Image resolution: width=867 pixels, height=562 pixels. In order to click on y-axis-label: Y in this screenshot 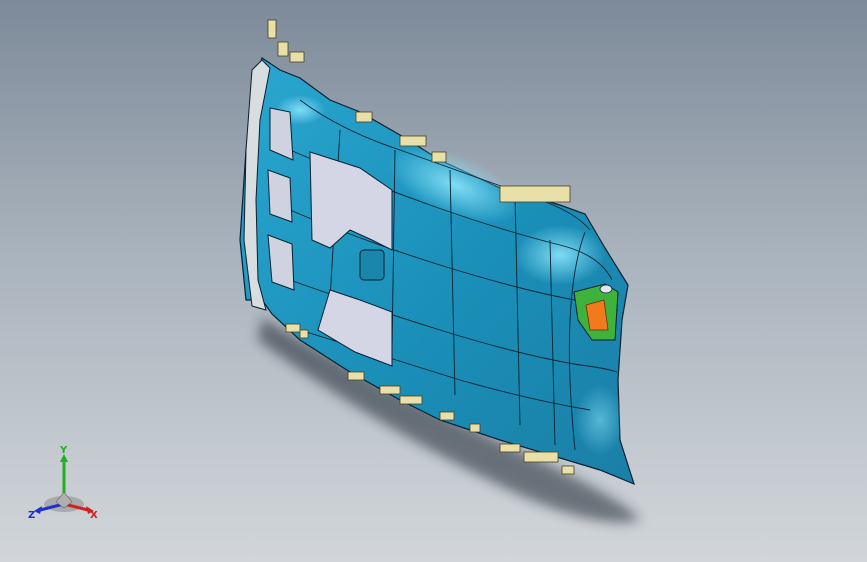, I will do `click(63, 451)`.